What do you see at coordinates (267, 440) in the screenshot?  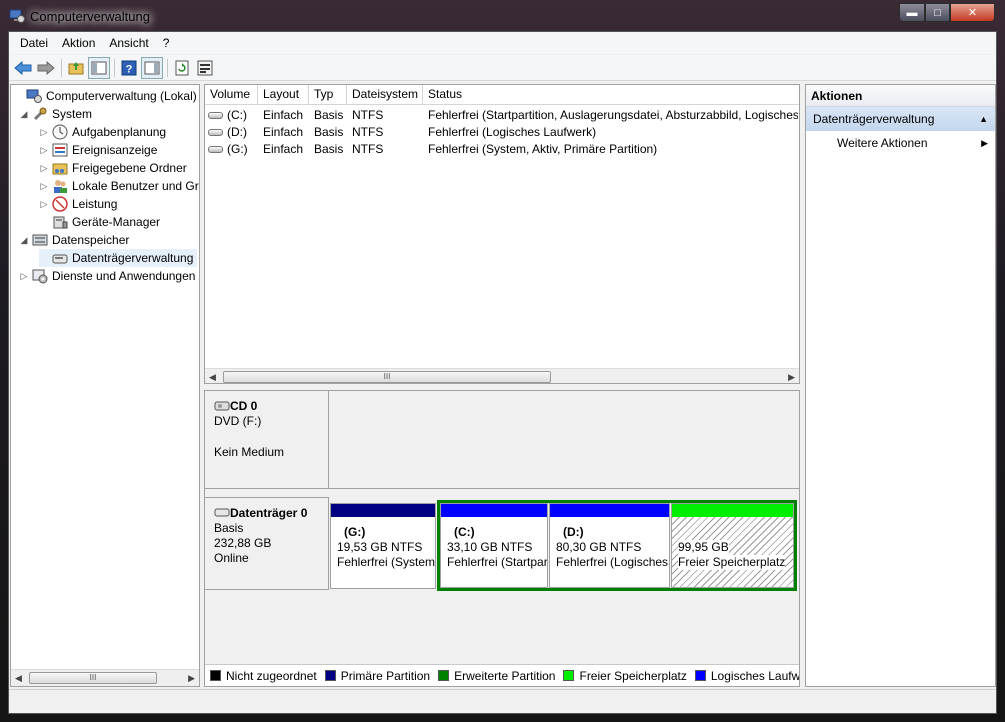 I see `disk-label-cd0: CD 0 DVD (F:) Kein Medium` at bounding box center [267, 440].